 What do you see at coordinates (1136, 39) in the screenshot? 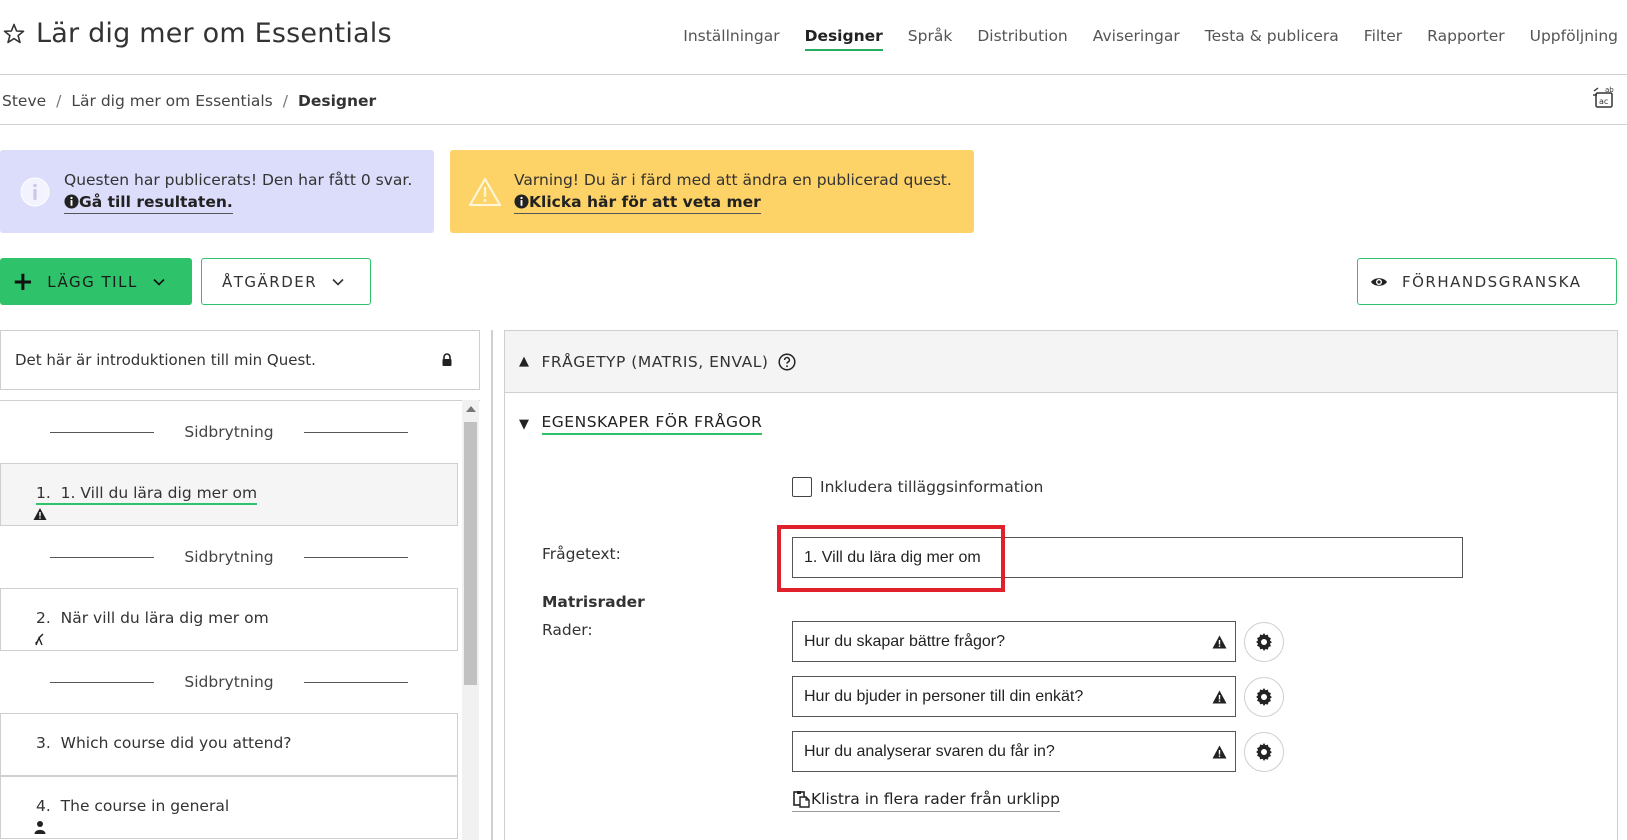
I see `tab-aviseringar: Aviseringar` at bounding box center [1136, 39].